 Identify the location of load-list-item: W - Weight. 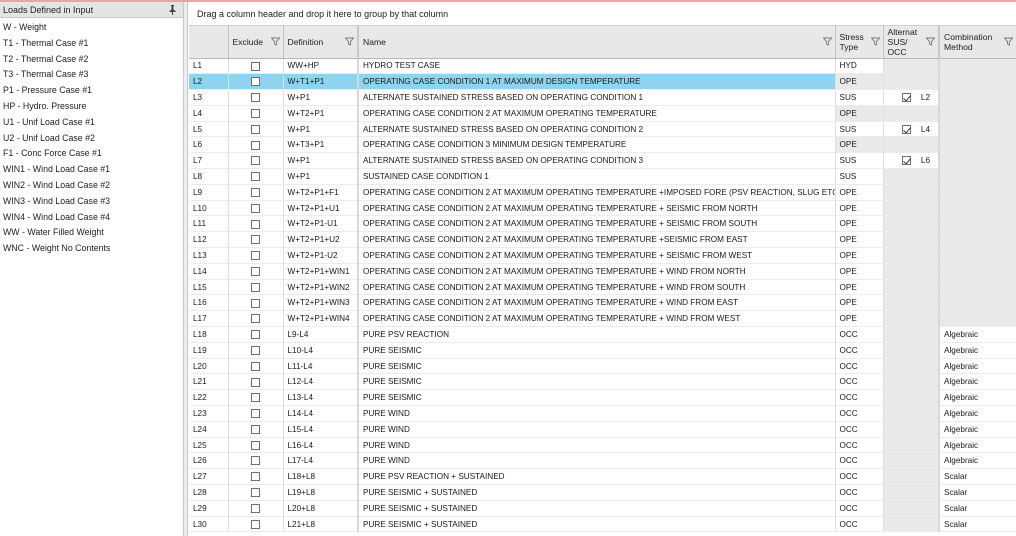
(91, 28).